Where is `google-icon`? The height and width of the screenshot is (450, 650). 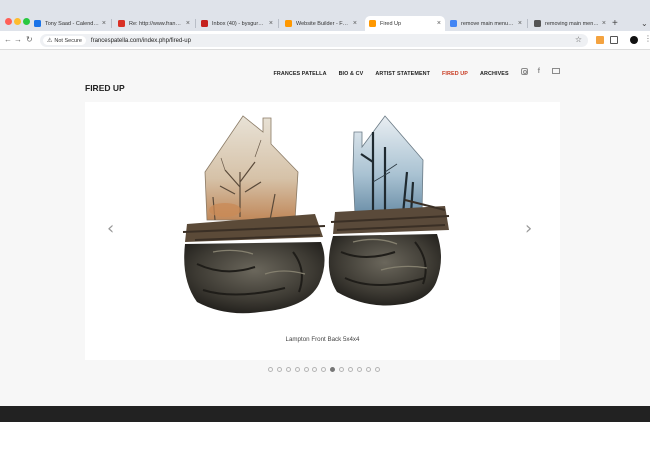
google-icon is located at coordinates (453, 23).